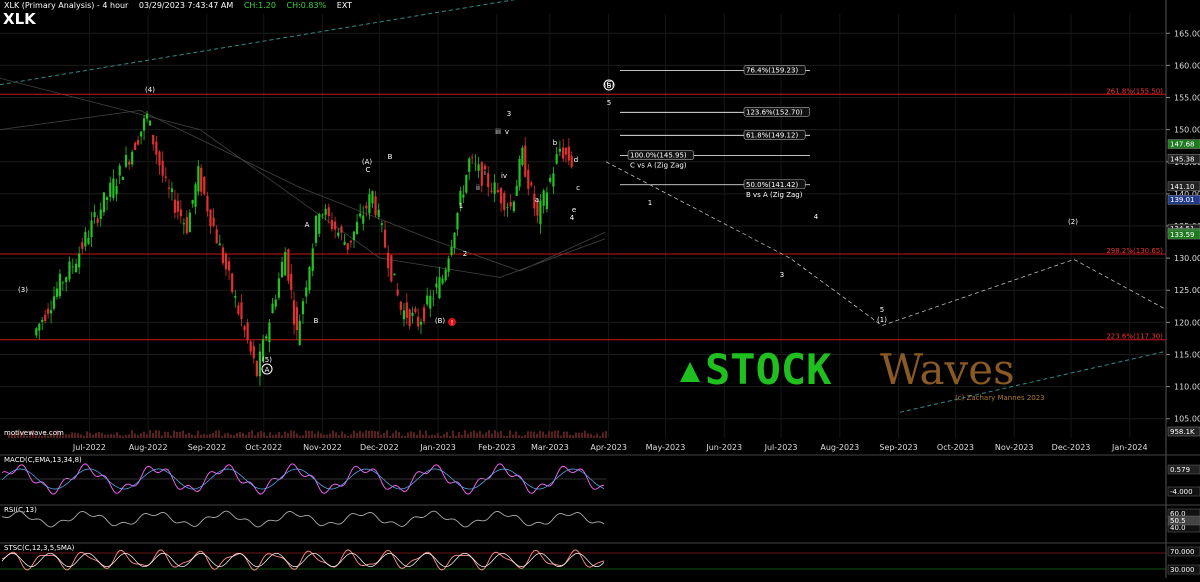  What do you see at coordinates (555, 143) in the screenshot?
I see `wave-label: b` at bounding box center [555, 143].